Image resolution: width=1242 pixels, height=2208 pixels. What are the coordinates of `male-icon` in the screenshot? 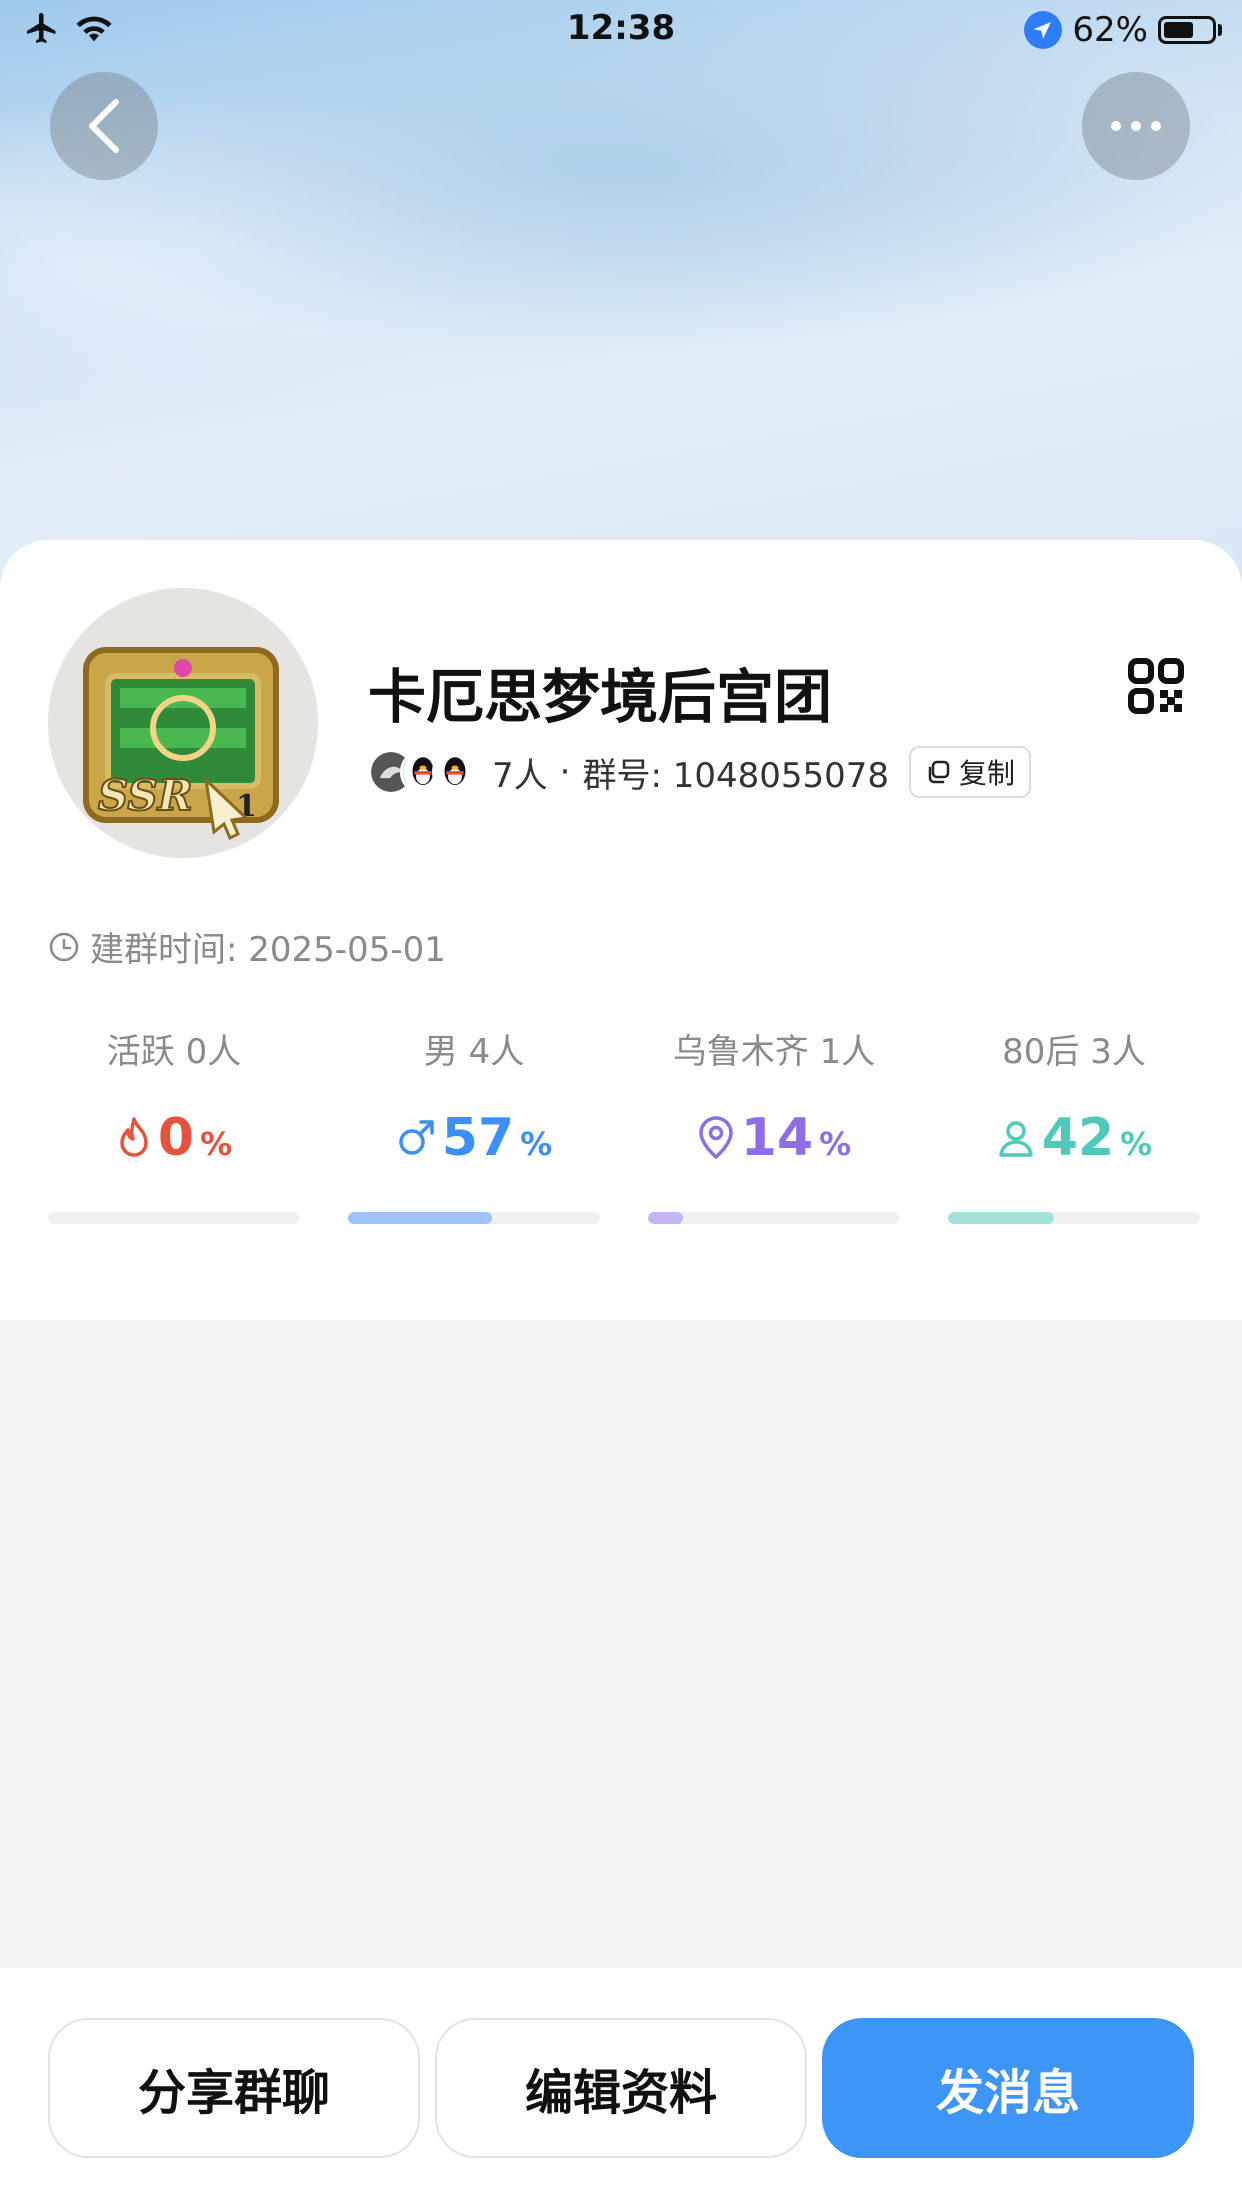 It's located at (416, 1137).